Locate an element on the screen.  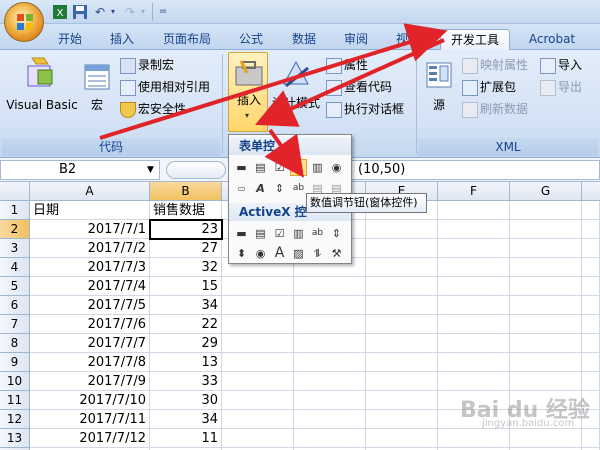
row-header: 10 is located at coordinates (15, 381).